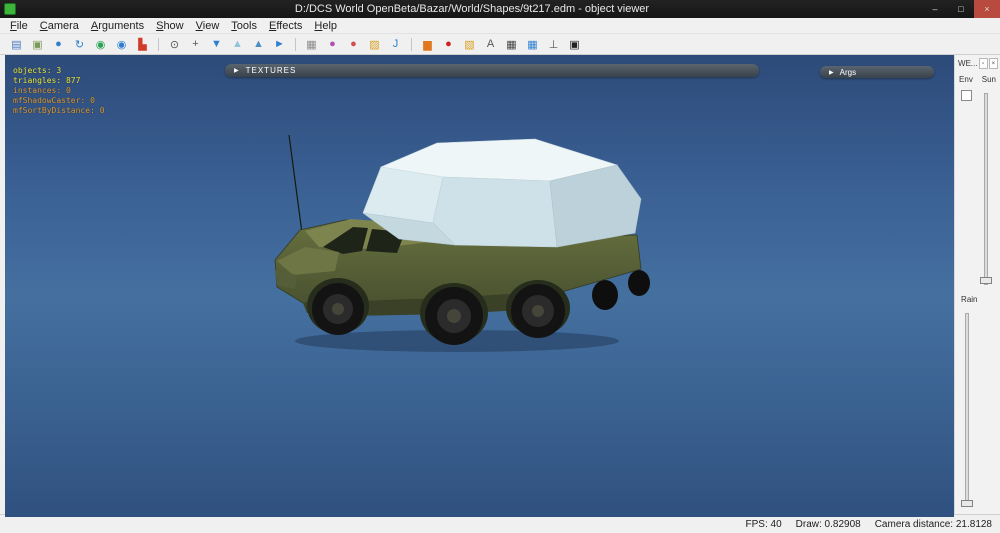 The image size is (1000, 533). What do you see at coordinates (492, 70) in the screenshot?
I see `textures-panel-header: ▶ TEXTURES` at bounding box center [492, 70].